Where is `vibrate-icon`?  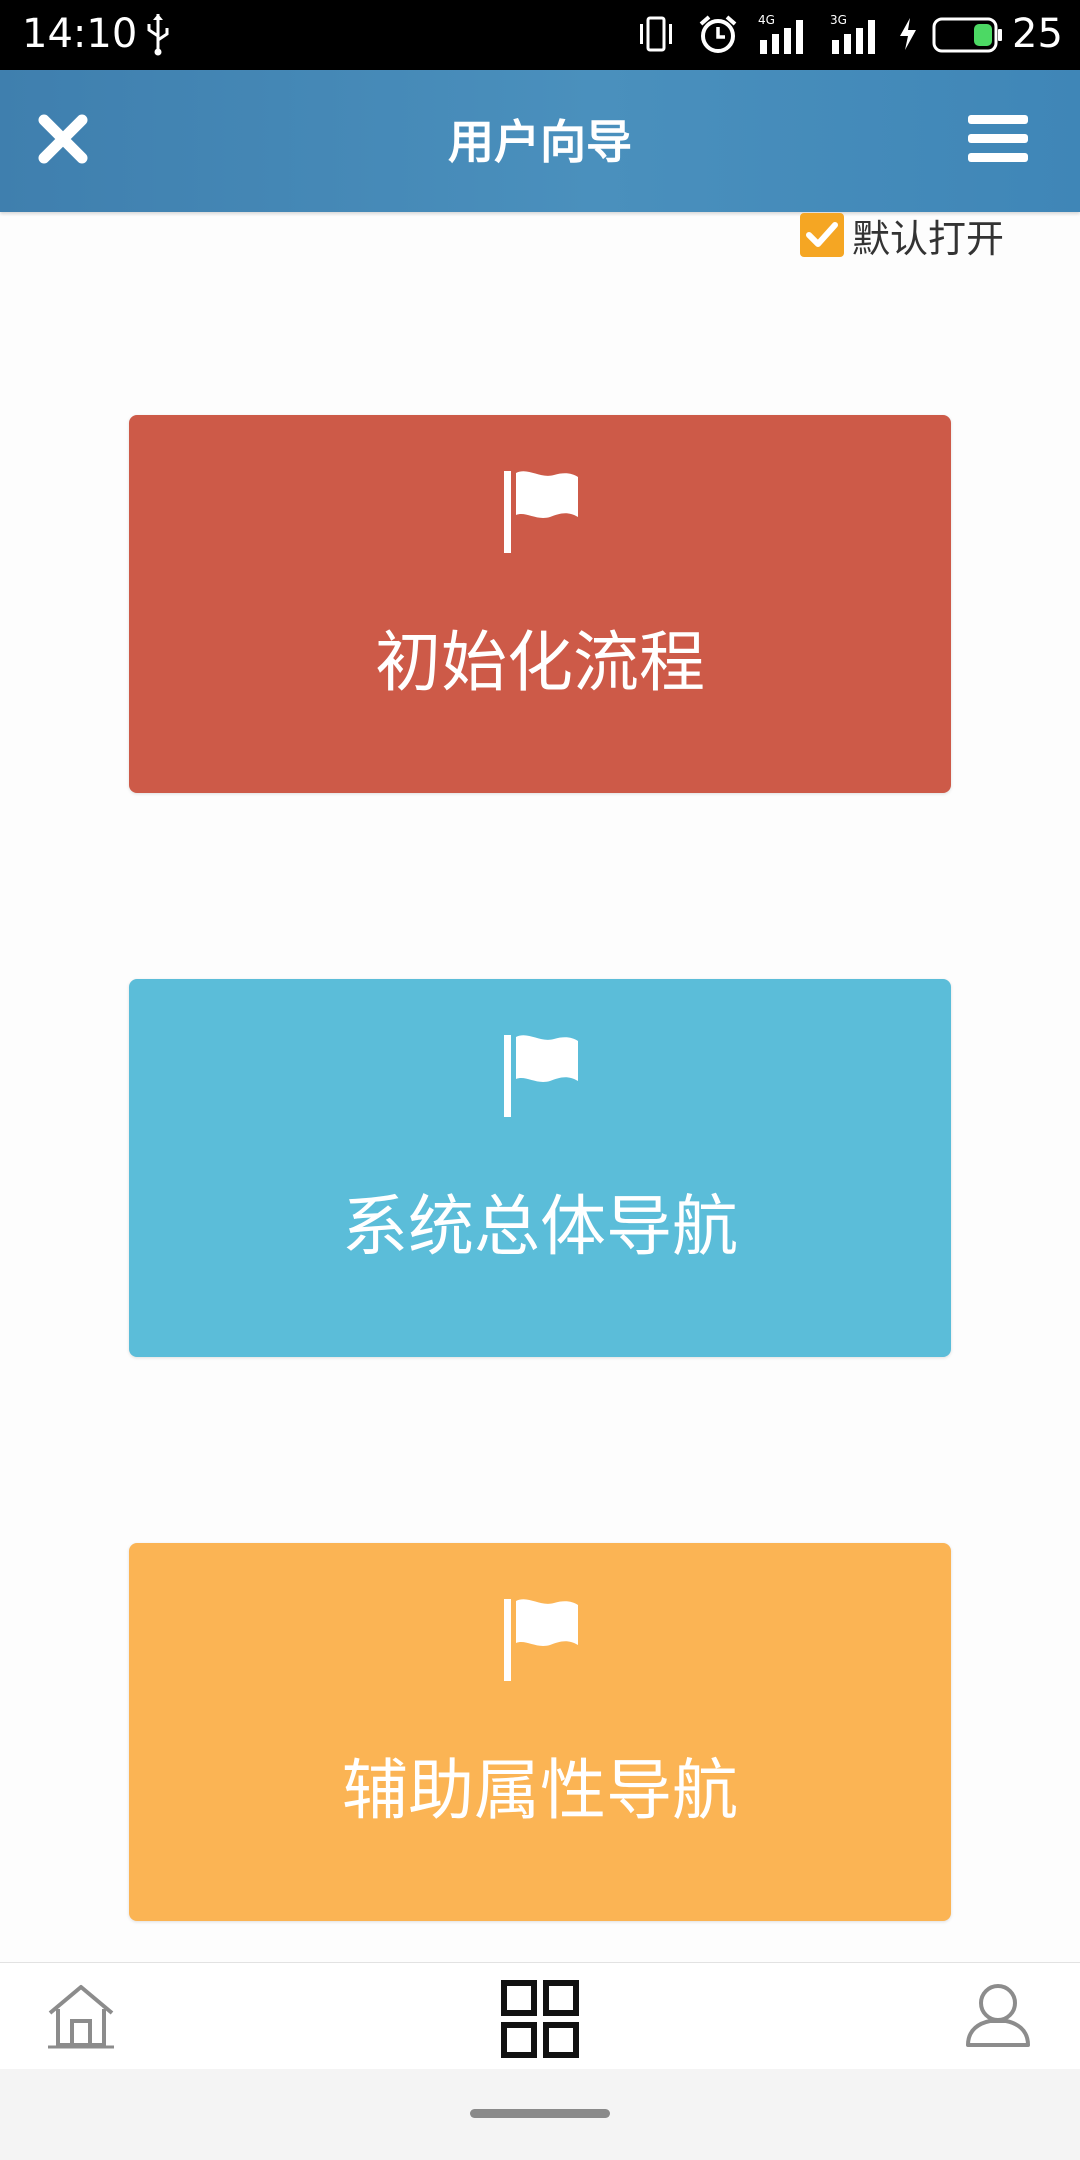 vibrate-icon is located at coordinates (656, 36).